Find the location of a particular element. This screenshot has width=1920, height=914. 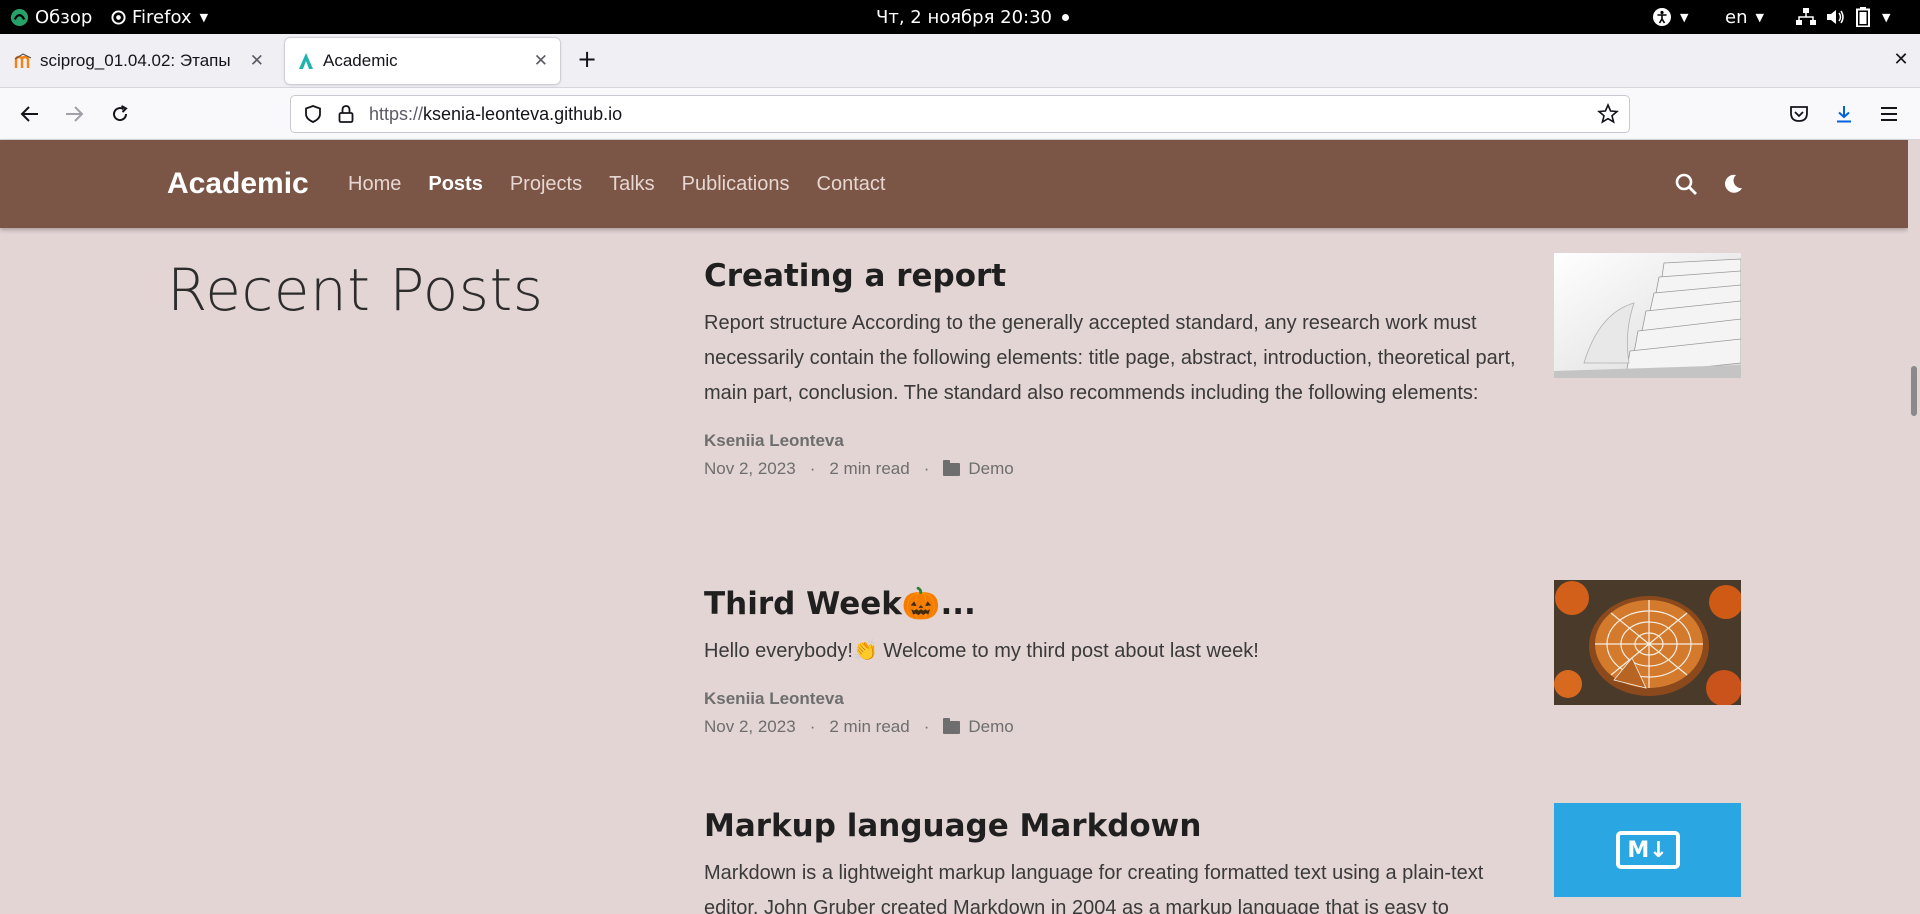

url-protocol: https:// is located at coordinates (396, 113).